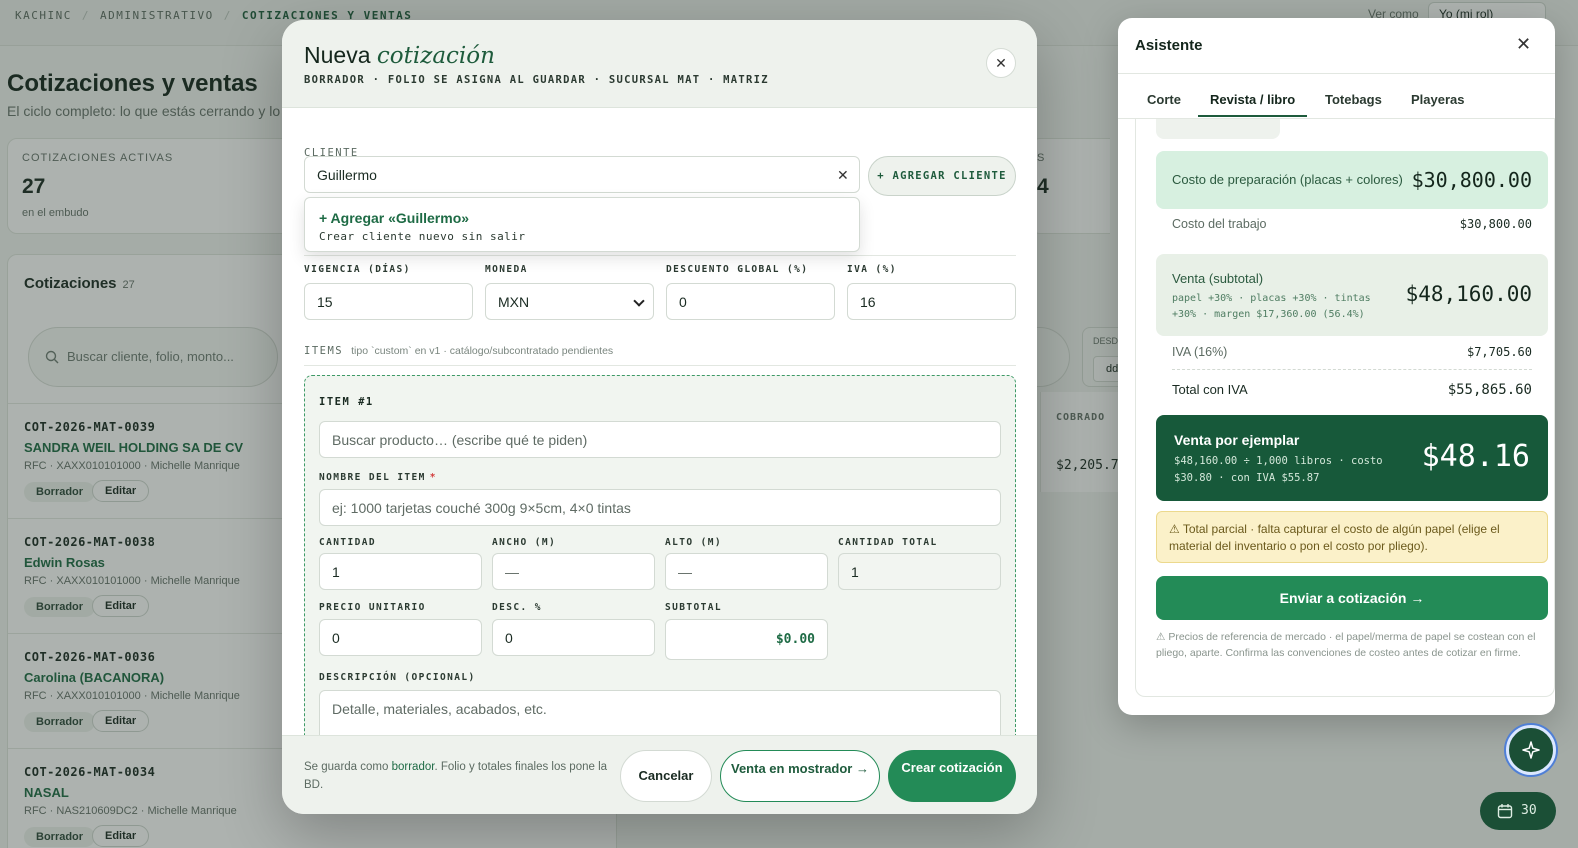 This screenshot has height=848, width=1578. Describe the element at coordinates (1518, 811) in the screenshot. I see `calendar-badge-button: 30` at that location.